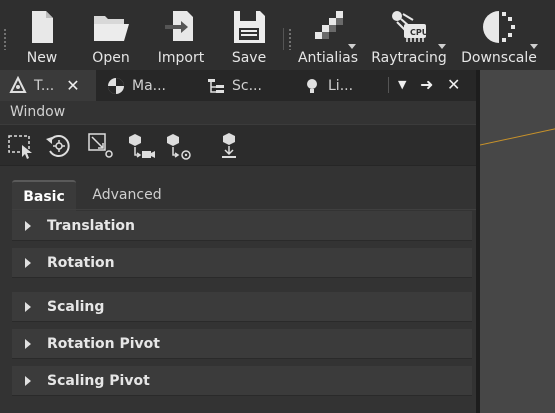 Image resolution: width=555 pixels, height=413 pixels. Describe the element at coordinates (179, 146) in the screenshot. I see `move-to-target-icon` at that location.